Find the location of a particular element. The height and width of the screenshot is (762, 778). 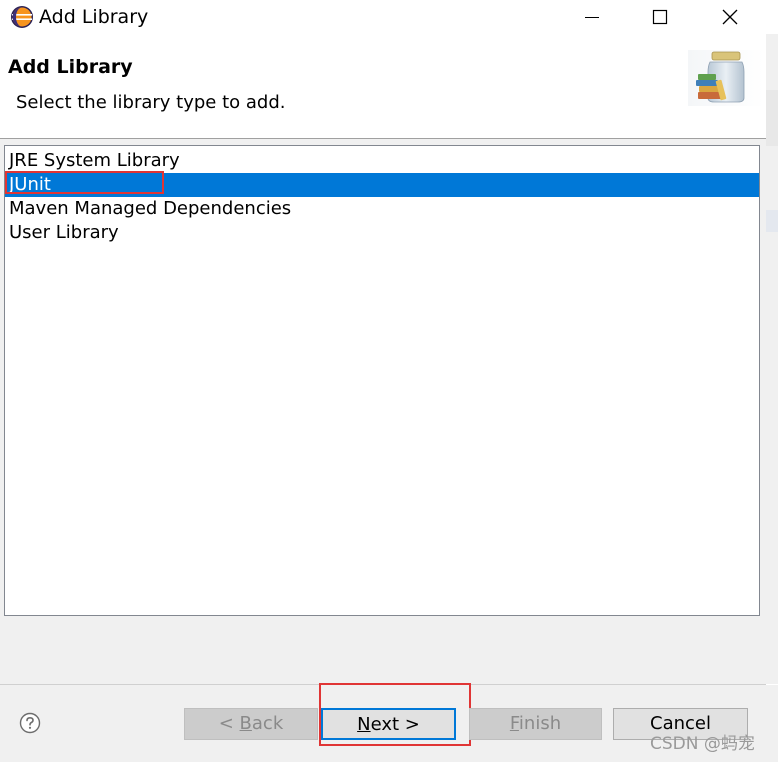

button-label: < Back is located at coordinates (251, 723).